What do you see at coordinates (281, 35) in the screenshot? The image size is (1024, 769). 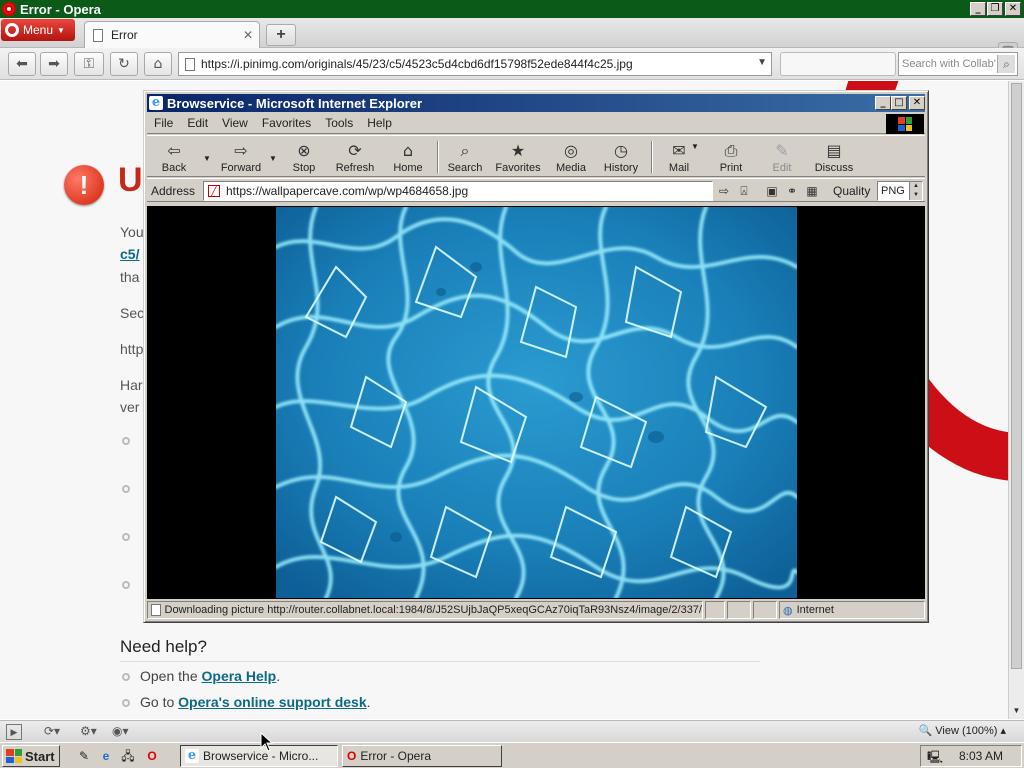 I see `new-tab-button: +` at bounding box center [281, 35].